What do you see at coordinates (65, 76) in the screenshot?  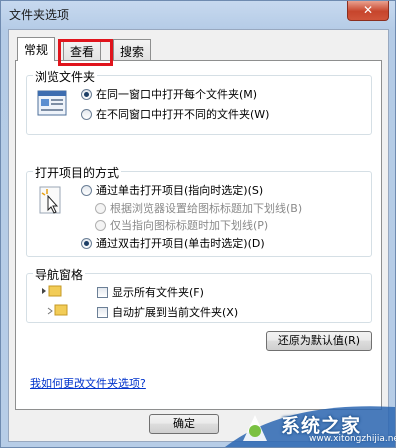 I see `browse-folders-title: 浏览文件夹` at bounding box center [65, 76].